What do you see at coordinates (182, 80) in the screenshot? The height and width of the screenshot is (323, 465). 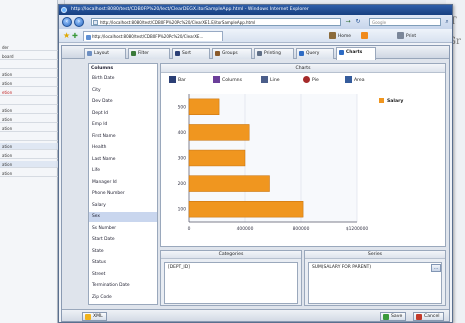 I see `chart-type-label: Bar` at bounding box center [182, 80].